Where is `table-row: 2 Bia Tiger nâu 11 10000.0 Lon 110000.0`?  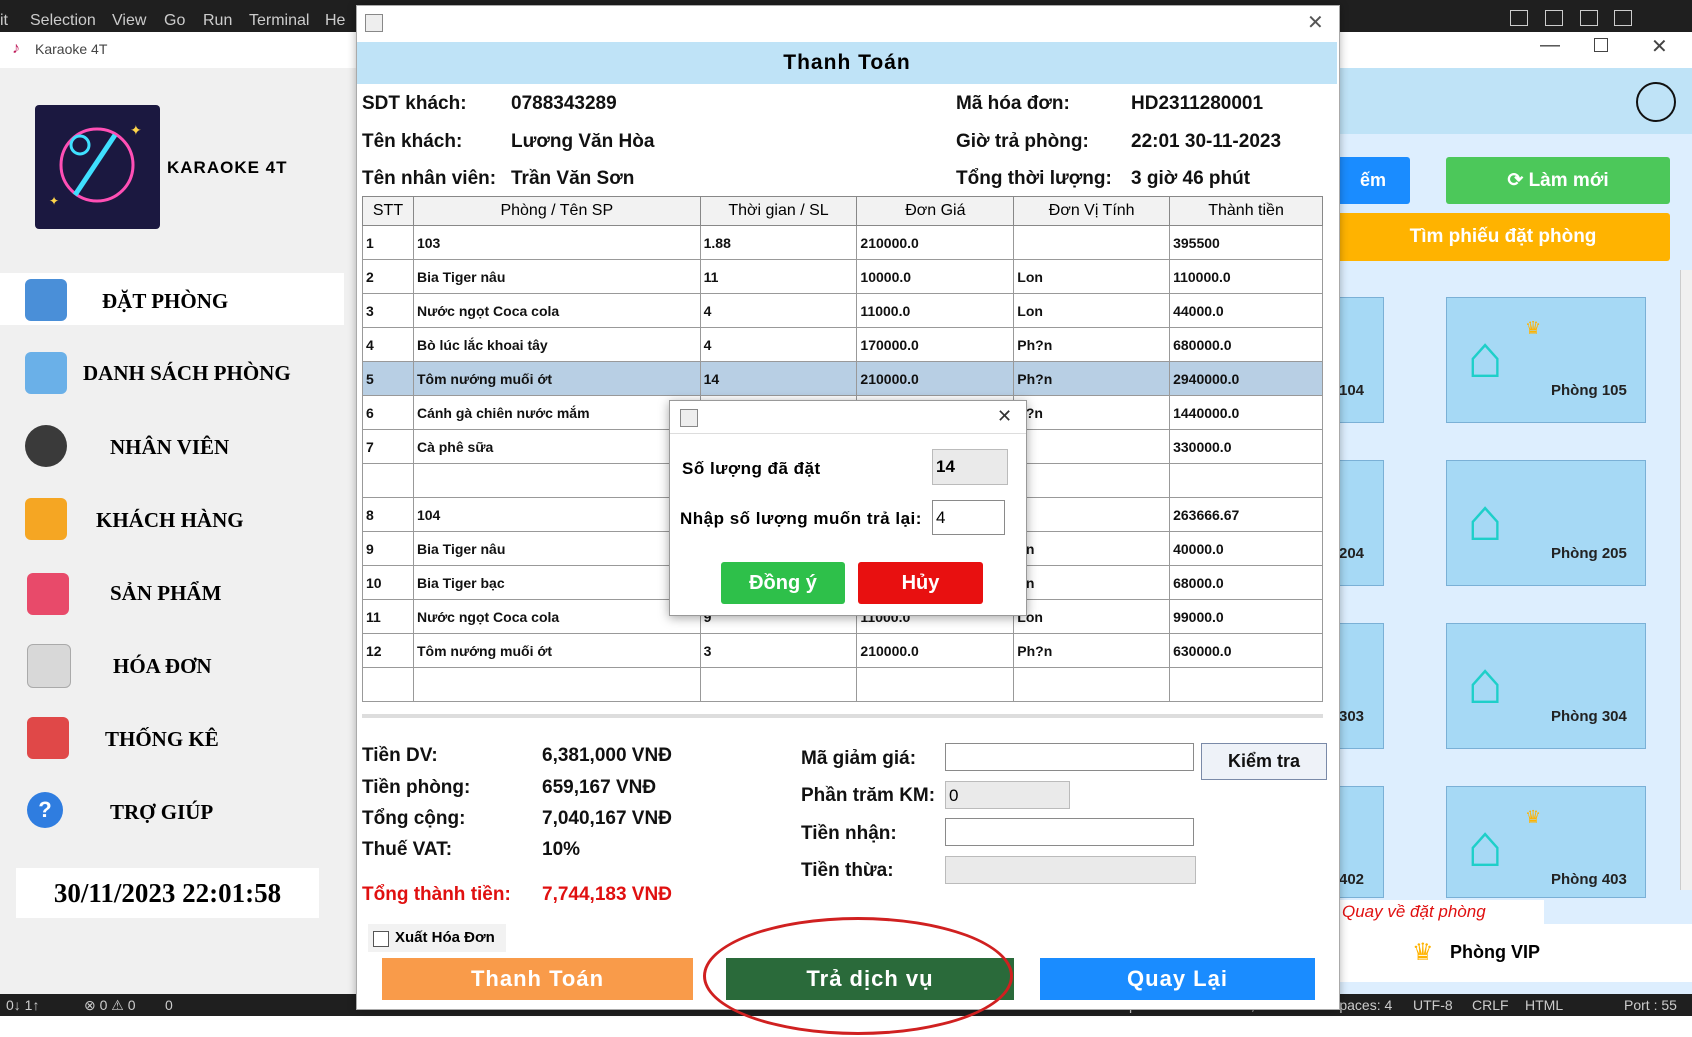 table-row: 2 Bia Tiger nâu 11 10000.0 Lon 110000.0 is located at coordinates (842, 276).